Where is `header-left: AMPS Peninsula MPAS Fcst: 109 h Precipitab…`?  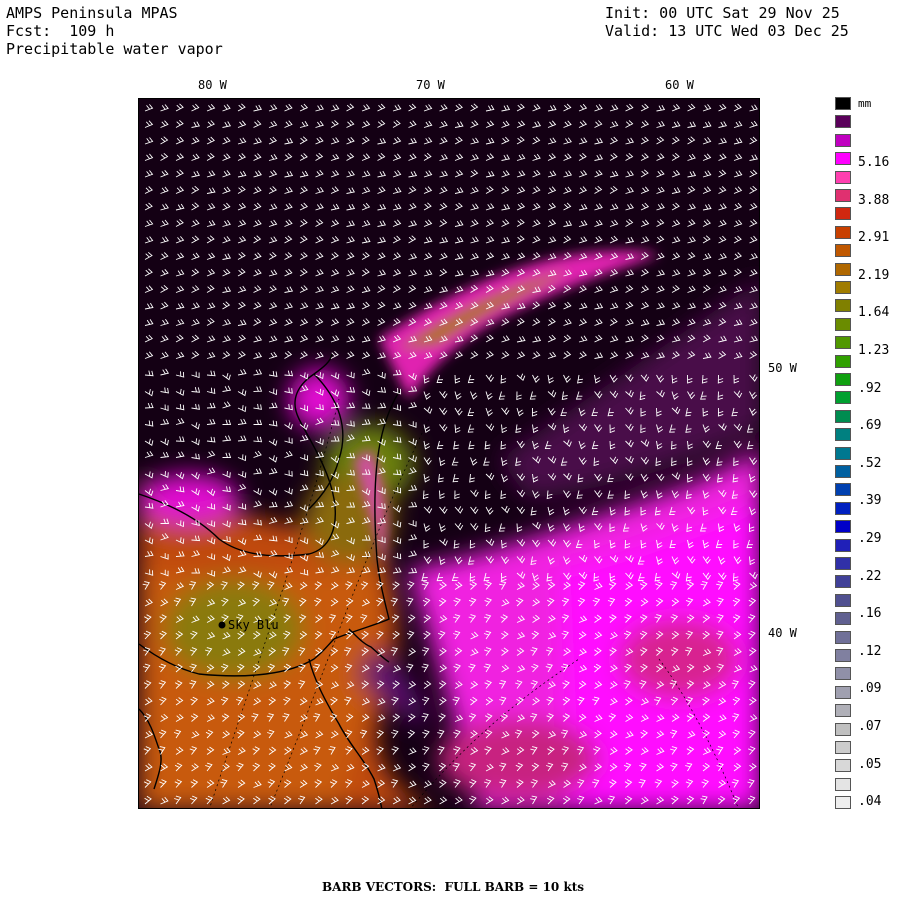 header-left: AMPS Peninsula MPAS Fcst: 109 h Precipitab… is located at coordinates (114, 31).